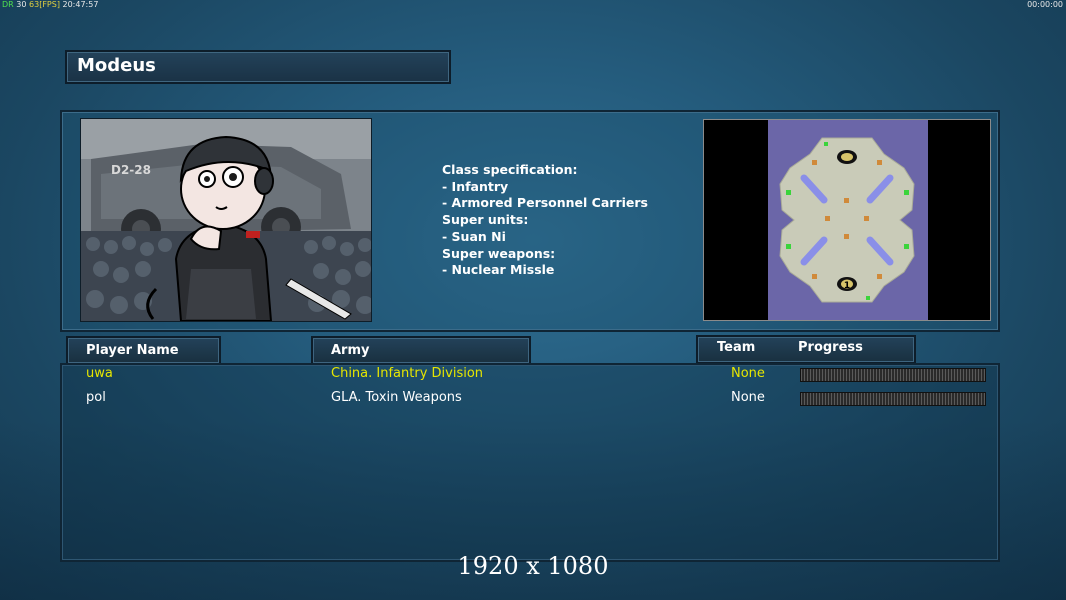  I want to click on team-header-label: Team, so click(736, 347).